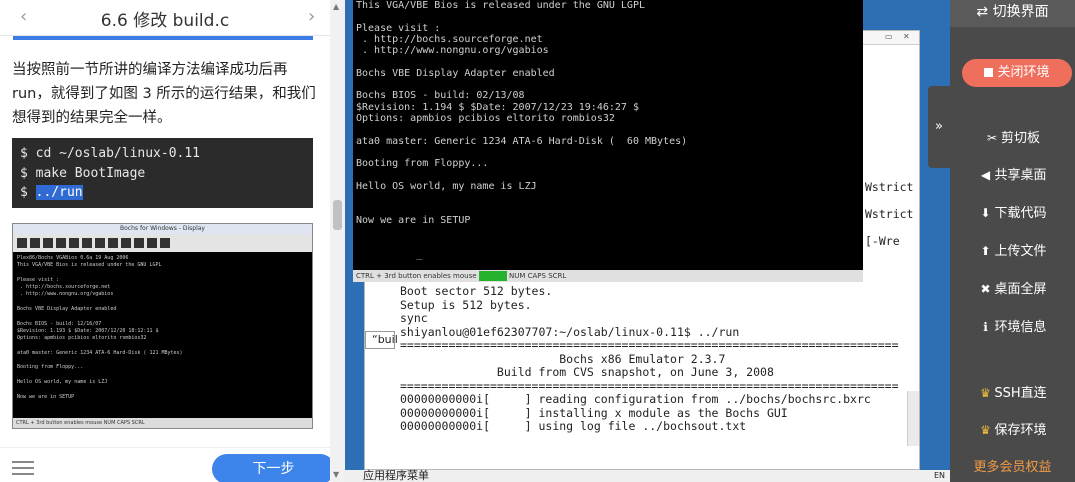  Describe the element at coordinates (336, 474) in the screenshot. I see `scroll-down-icon: ▼` at that location.